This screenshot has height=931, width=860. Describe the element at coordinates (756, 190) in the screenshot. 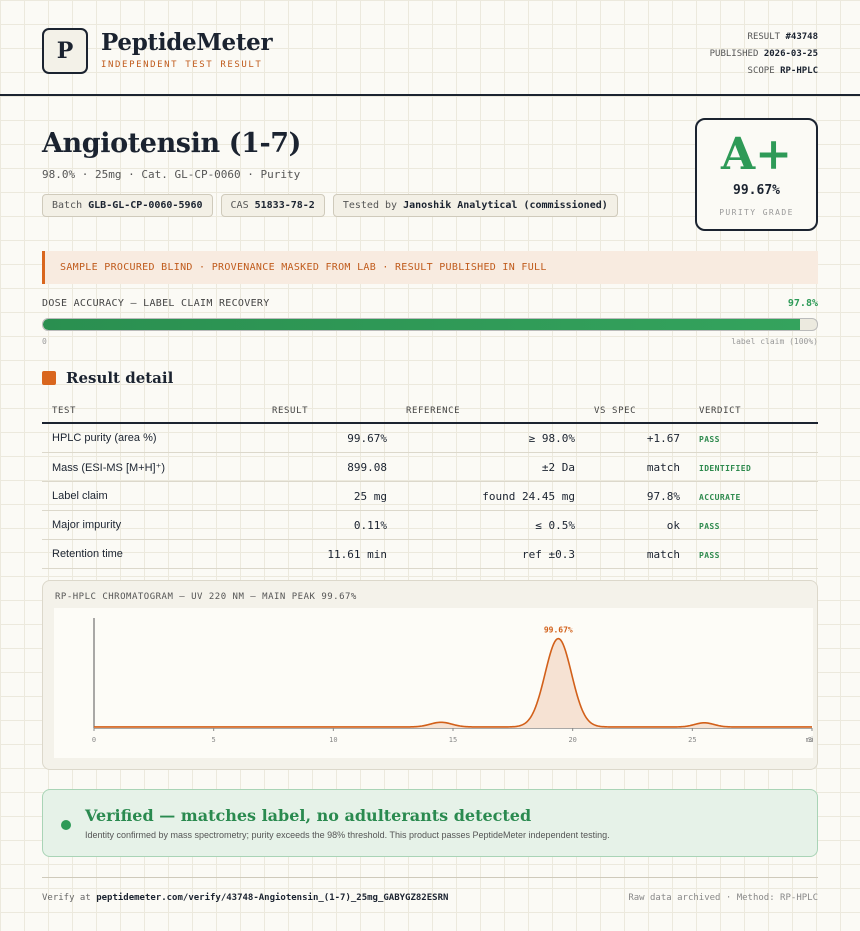

I see `grade-value: 99.67%` at that location.